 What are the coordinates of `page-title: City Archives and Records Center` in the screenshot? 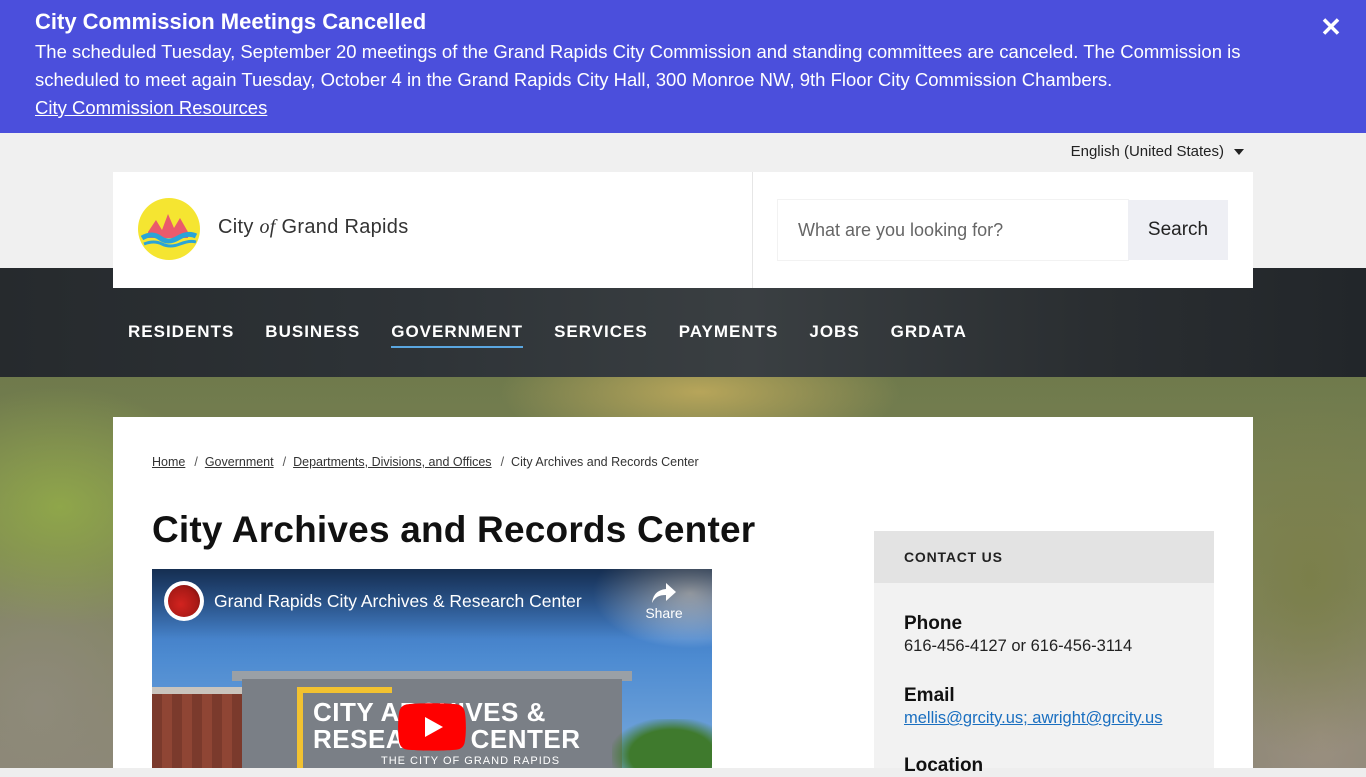 It's located at (454, 529).